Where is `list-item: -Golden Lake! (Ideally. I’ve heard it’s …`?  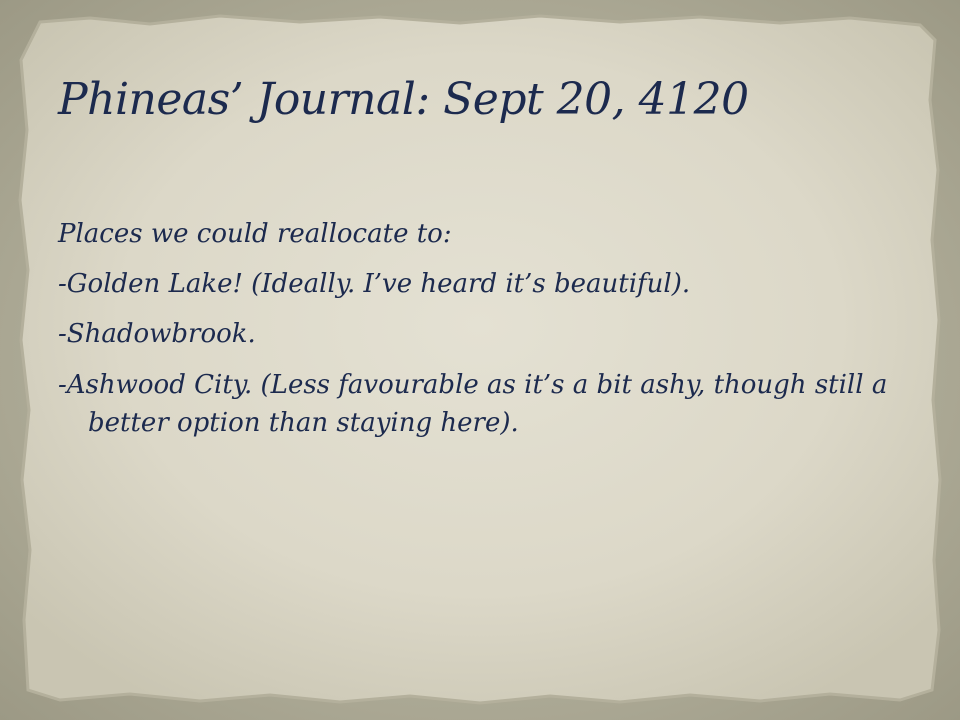 list-item: -Golden Lake! (Ideally. I’ve heard it’s … is located at coordinates (374, 284).